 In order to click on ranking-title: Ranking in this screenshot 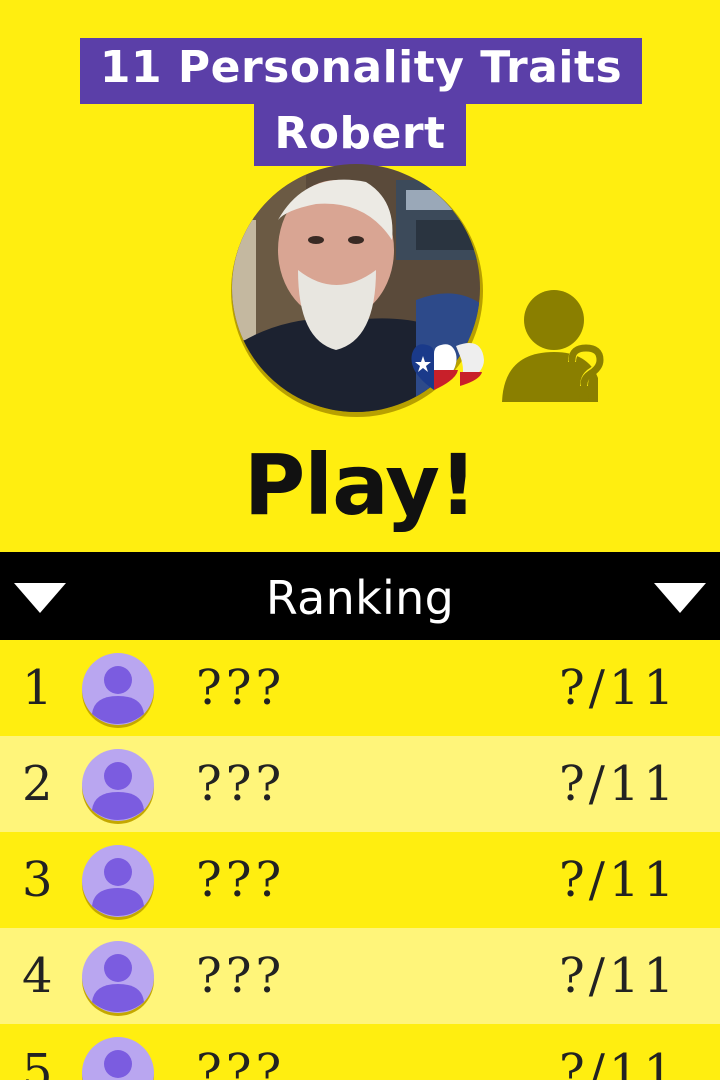, I will do `click(360, 598)`.